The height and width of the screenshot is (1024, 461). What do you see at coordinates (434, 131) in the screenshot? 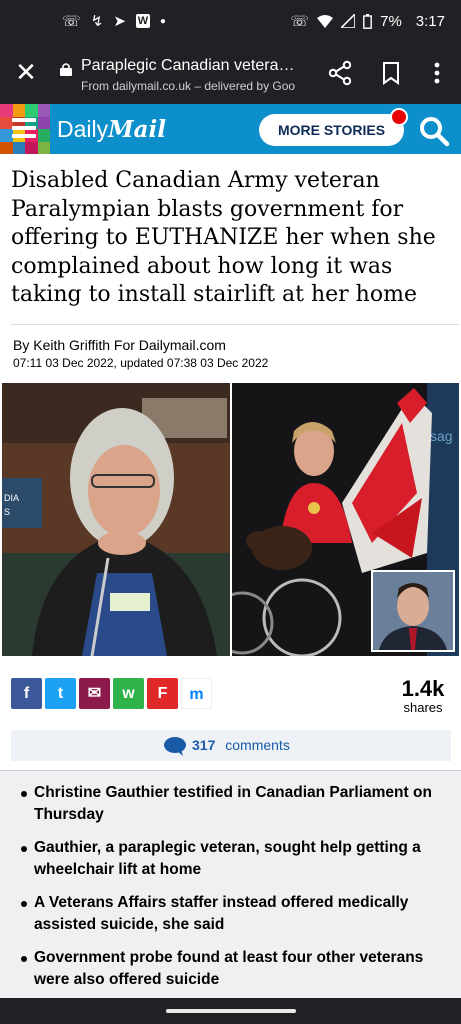
I see `search-icon` at bounding box center [434, 131].